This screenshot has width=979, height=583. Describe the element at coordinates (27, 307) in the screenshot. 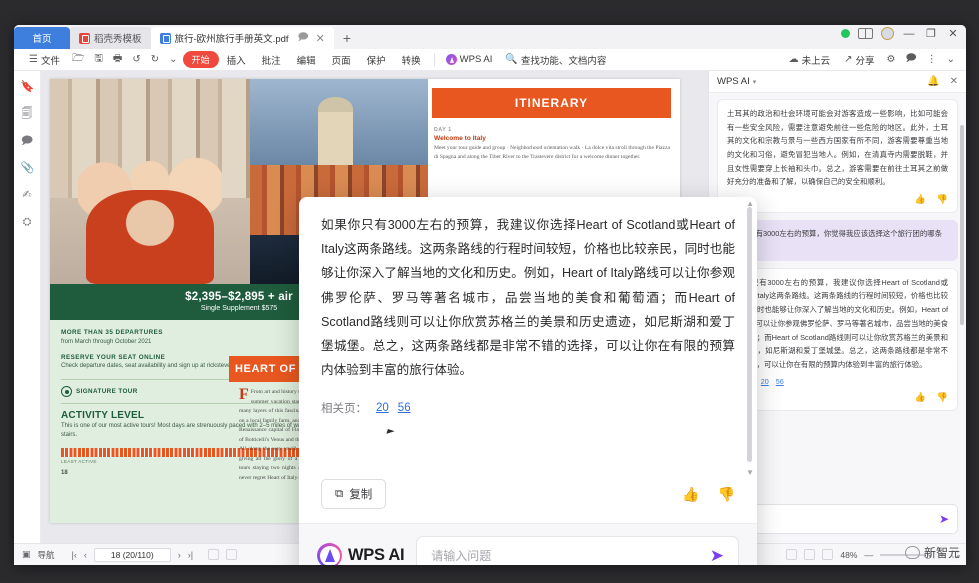

I see `left-rail: 🔖 🗐 🗩 📎 ✍ ⛭` at that location.